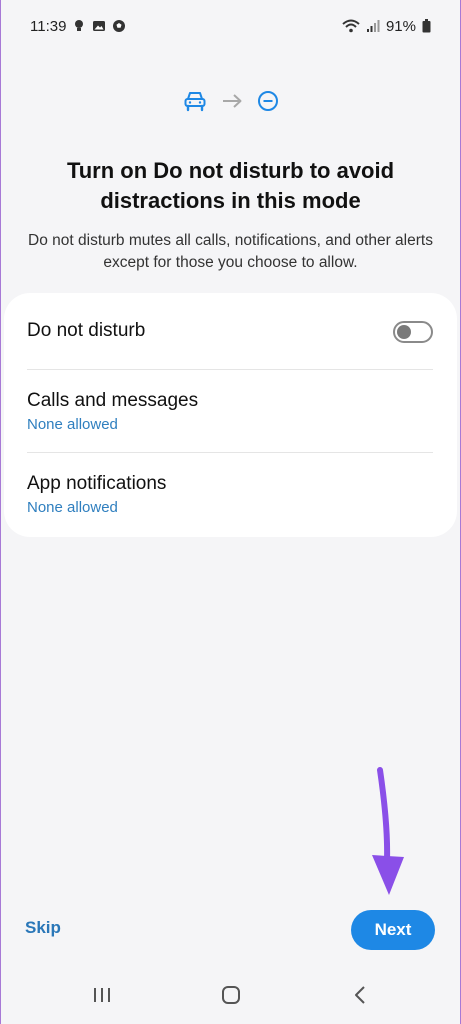  What do you see at coordinates (268, 103) in the screenshot?
I see `do-not-disturb-icon` at bounding box center [268, 103].